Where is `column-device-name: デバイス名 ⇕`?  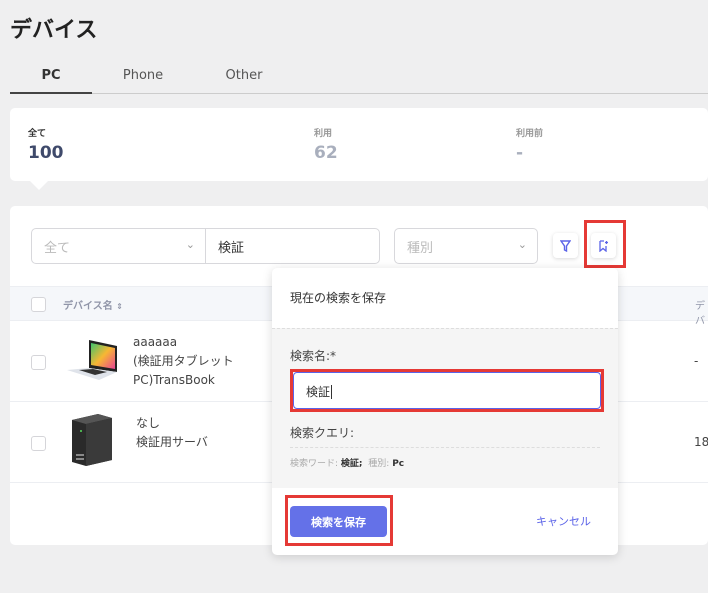
column-device-name: デバイス名 ⇕ is located at coordinates (93, 304).